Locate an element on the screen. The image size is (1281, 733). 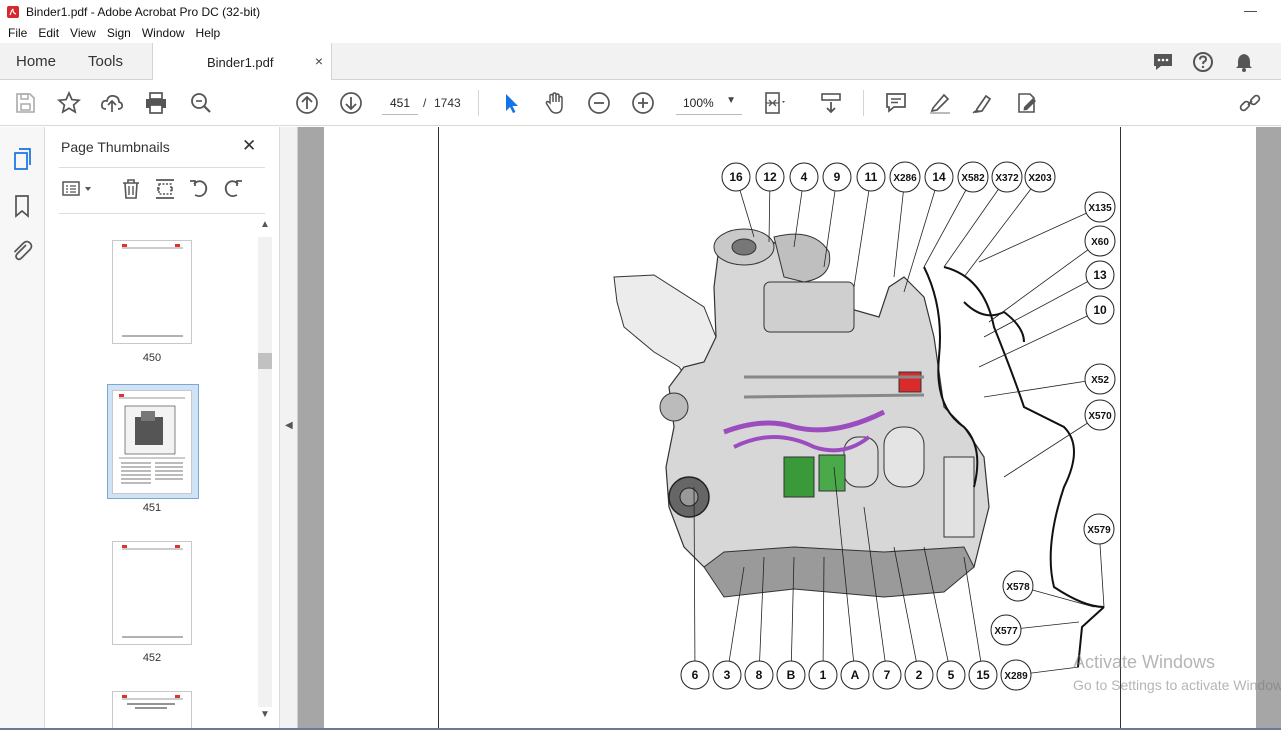
menu-help: Help is located at coordinates (208, 33).